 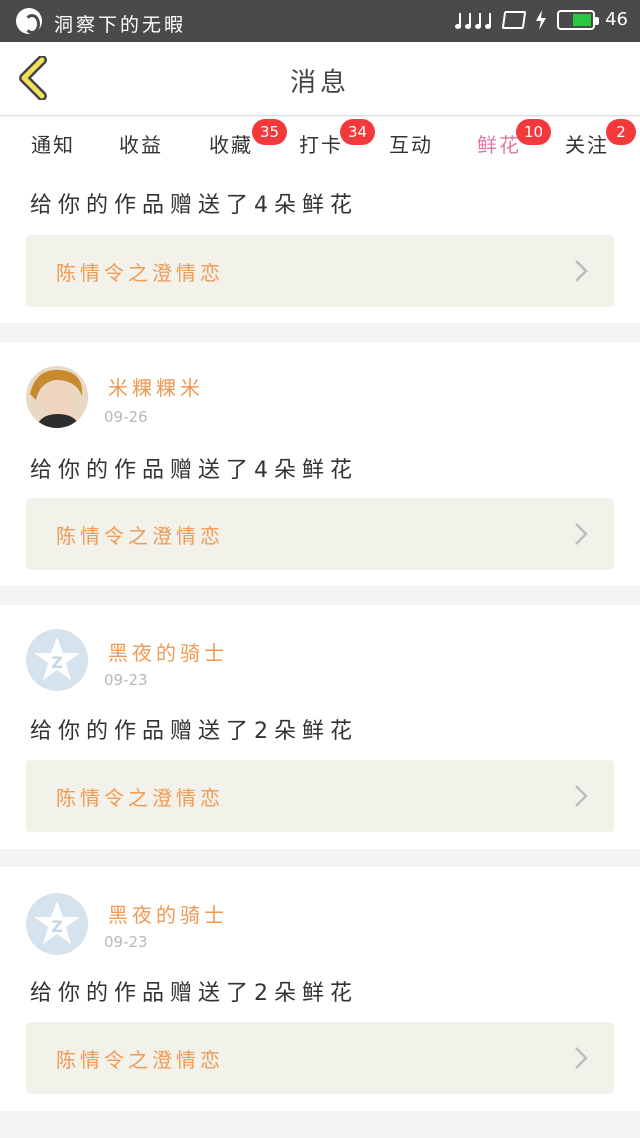 I want to click on avatar, so click(x=57, y=397).